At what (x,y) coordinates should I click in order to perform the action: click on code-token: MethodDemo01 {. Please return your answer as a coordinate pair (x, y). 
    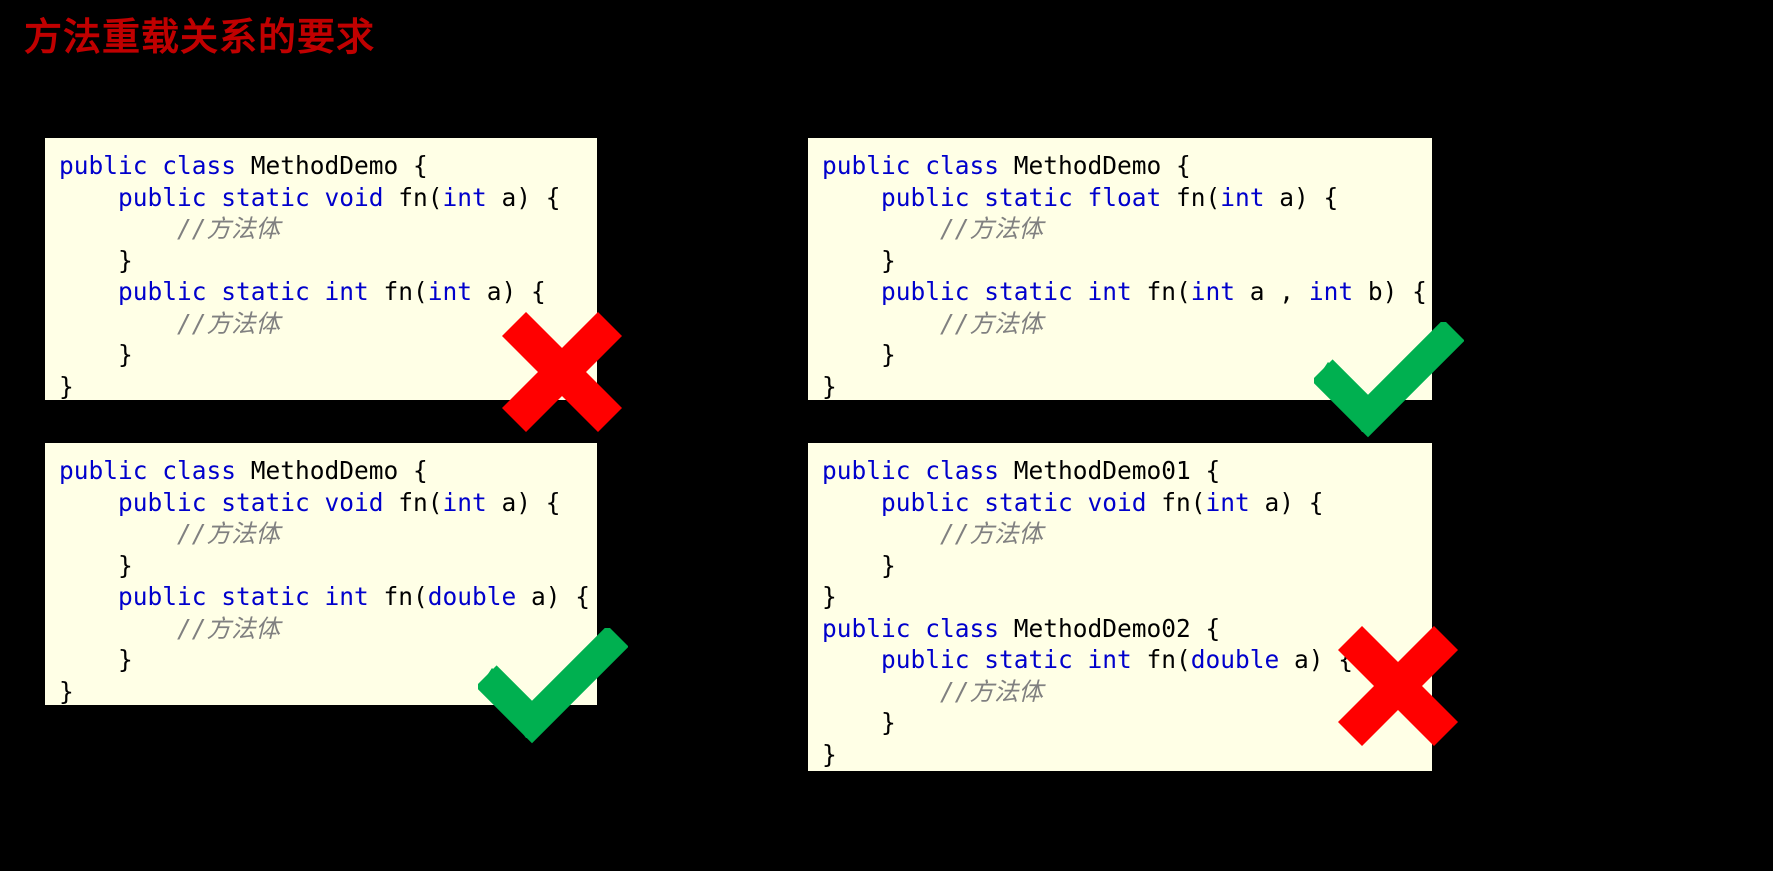
    Looking at the image, I should click on (1117, 470).